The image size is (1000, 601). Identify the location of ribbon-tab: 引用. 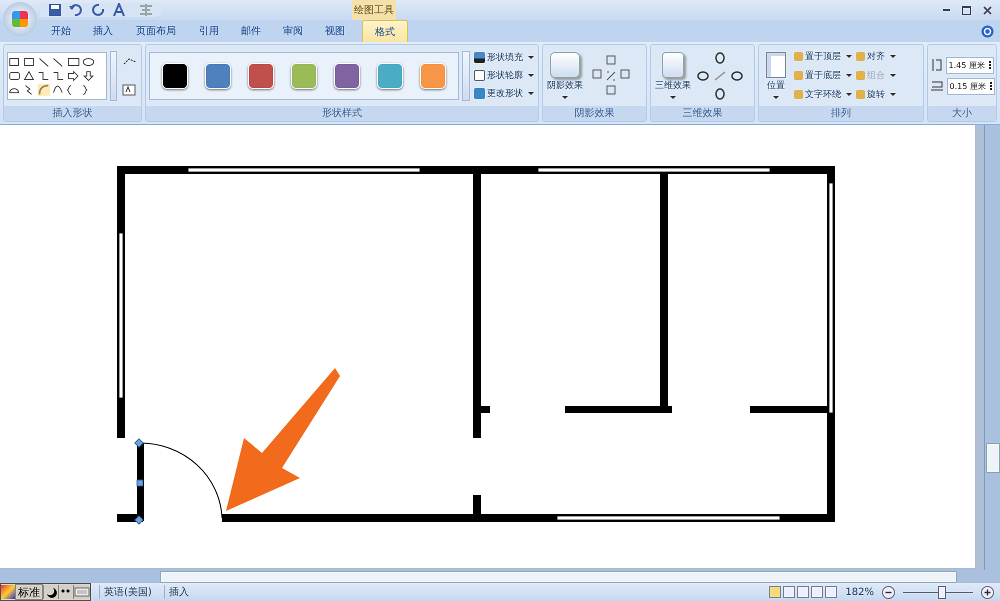
(209, 31).